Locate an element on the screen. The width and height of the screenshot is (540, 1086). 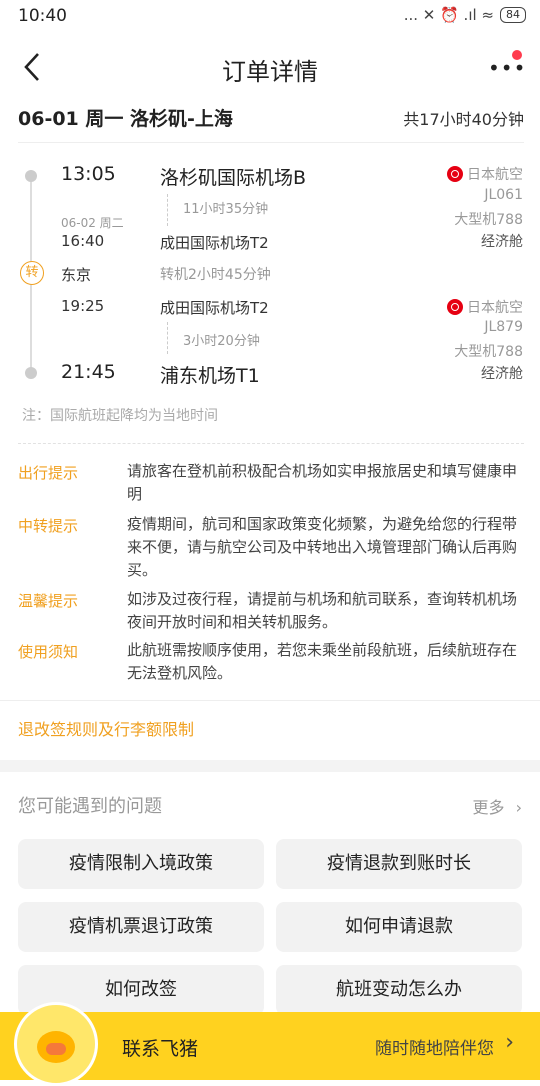
status-icons: ... ✕ ⏰ .ıl ≈ 84 is located at coordinates (465, 15).